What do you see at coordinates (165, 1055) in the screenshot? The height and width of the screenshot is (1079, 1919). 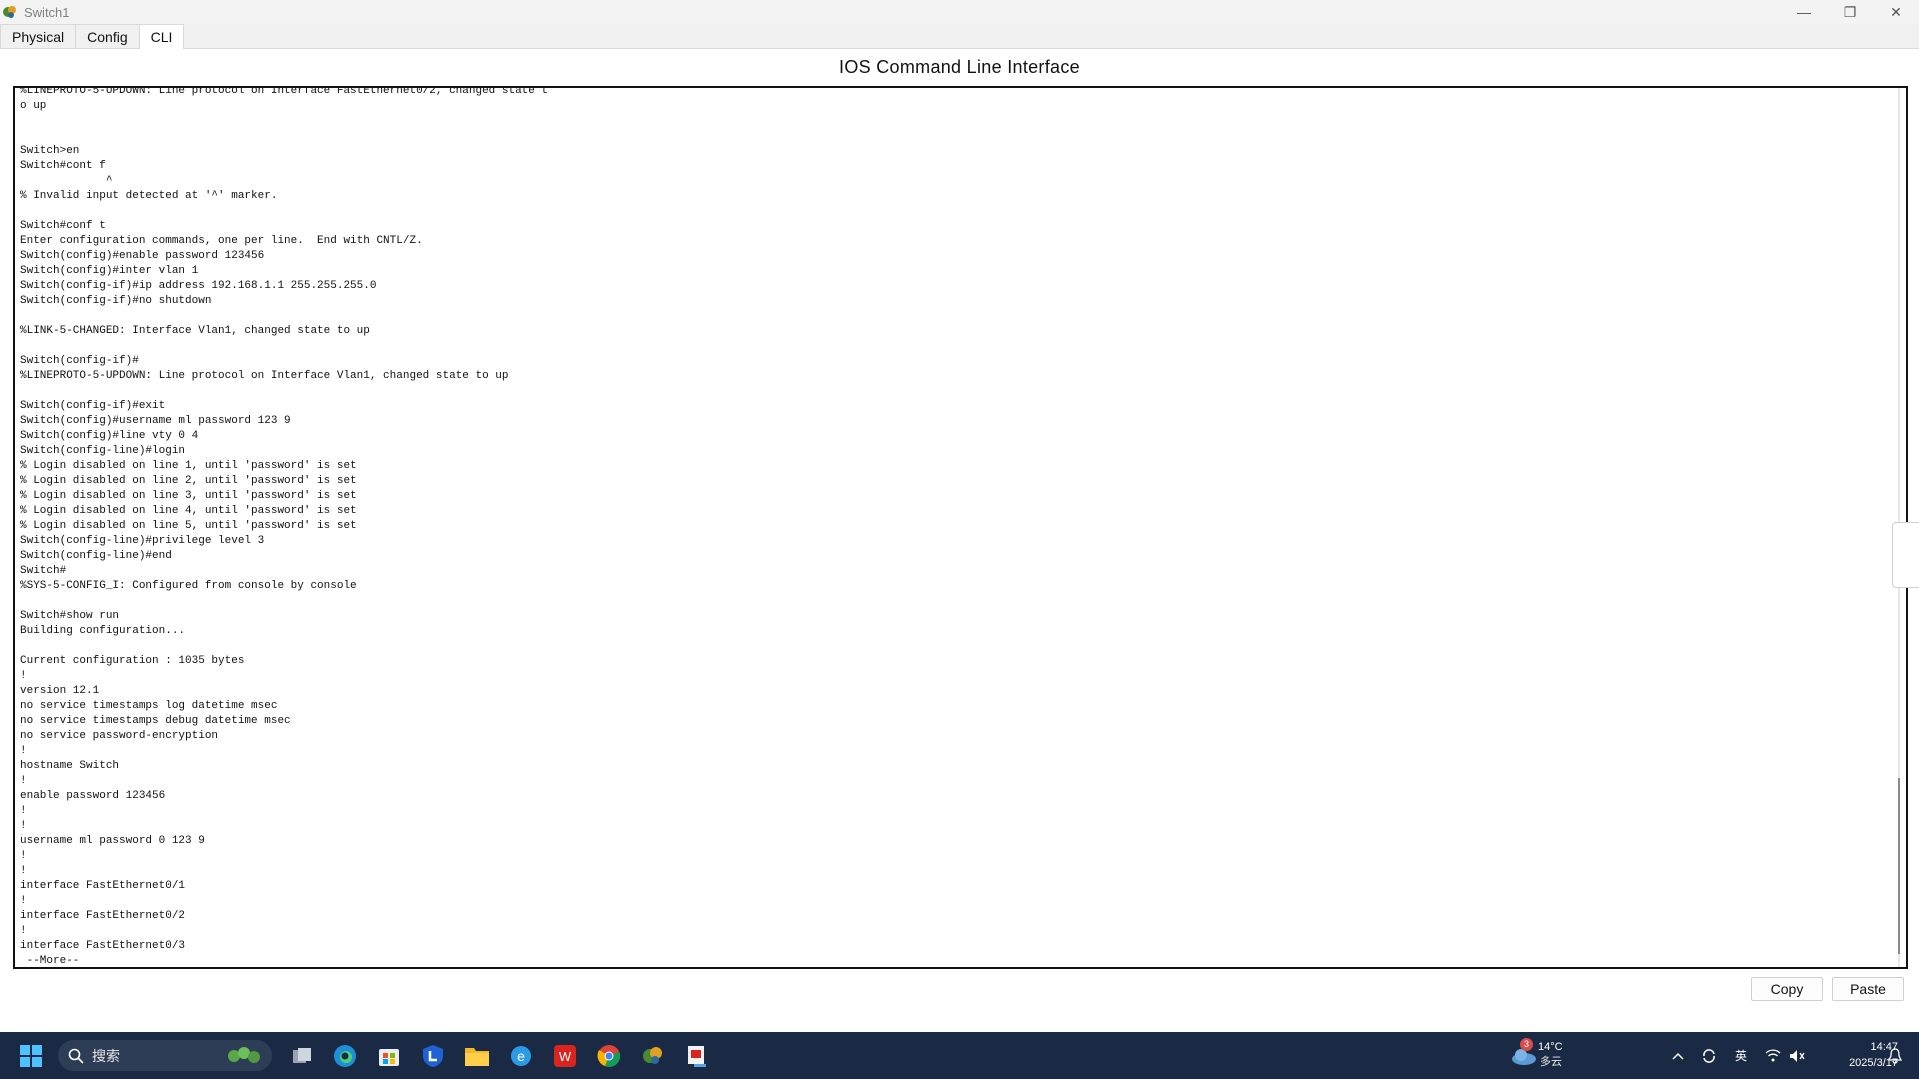 I see `taskbar-search: 搜索` at bounding box center [165, 1055].